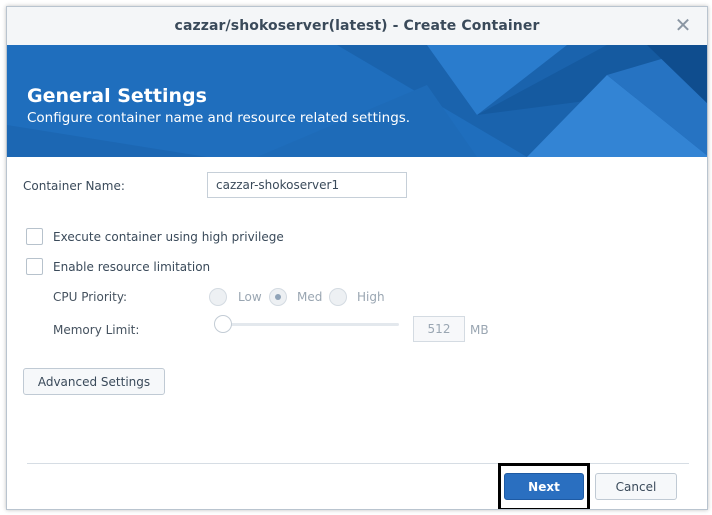 The width and height of the screenshot is (712, 515). What do you see at coordinates (74, 186) in the screenshot?
I see `container-name-label: Container Name:` at bounding box center [74, 186].